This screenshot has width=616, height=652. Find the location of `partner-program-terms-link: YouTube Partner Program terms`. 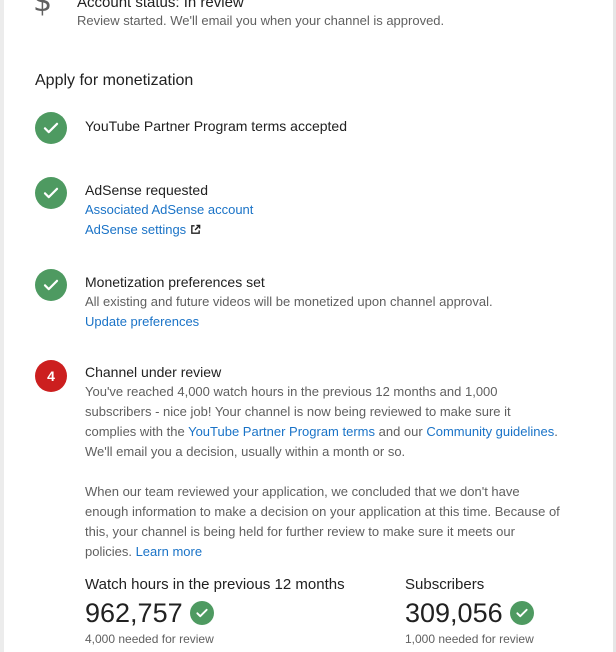

partner-program-terms-link: YouTube Partner Program terms is located at coordinates (281, 431).